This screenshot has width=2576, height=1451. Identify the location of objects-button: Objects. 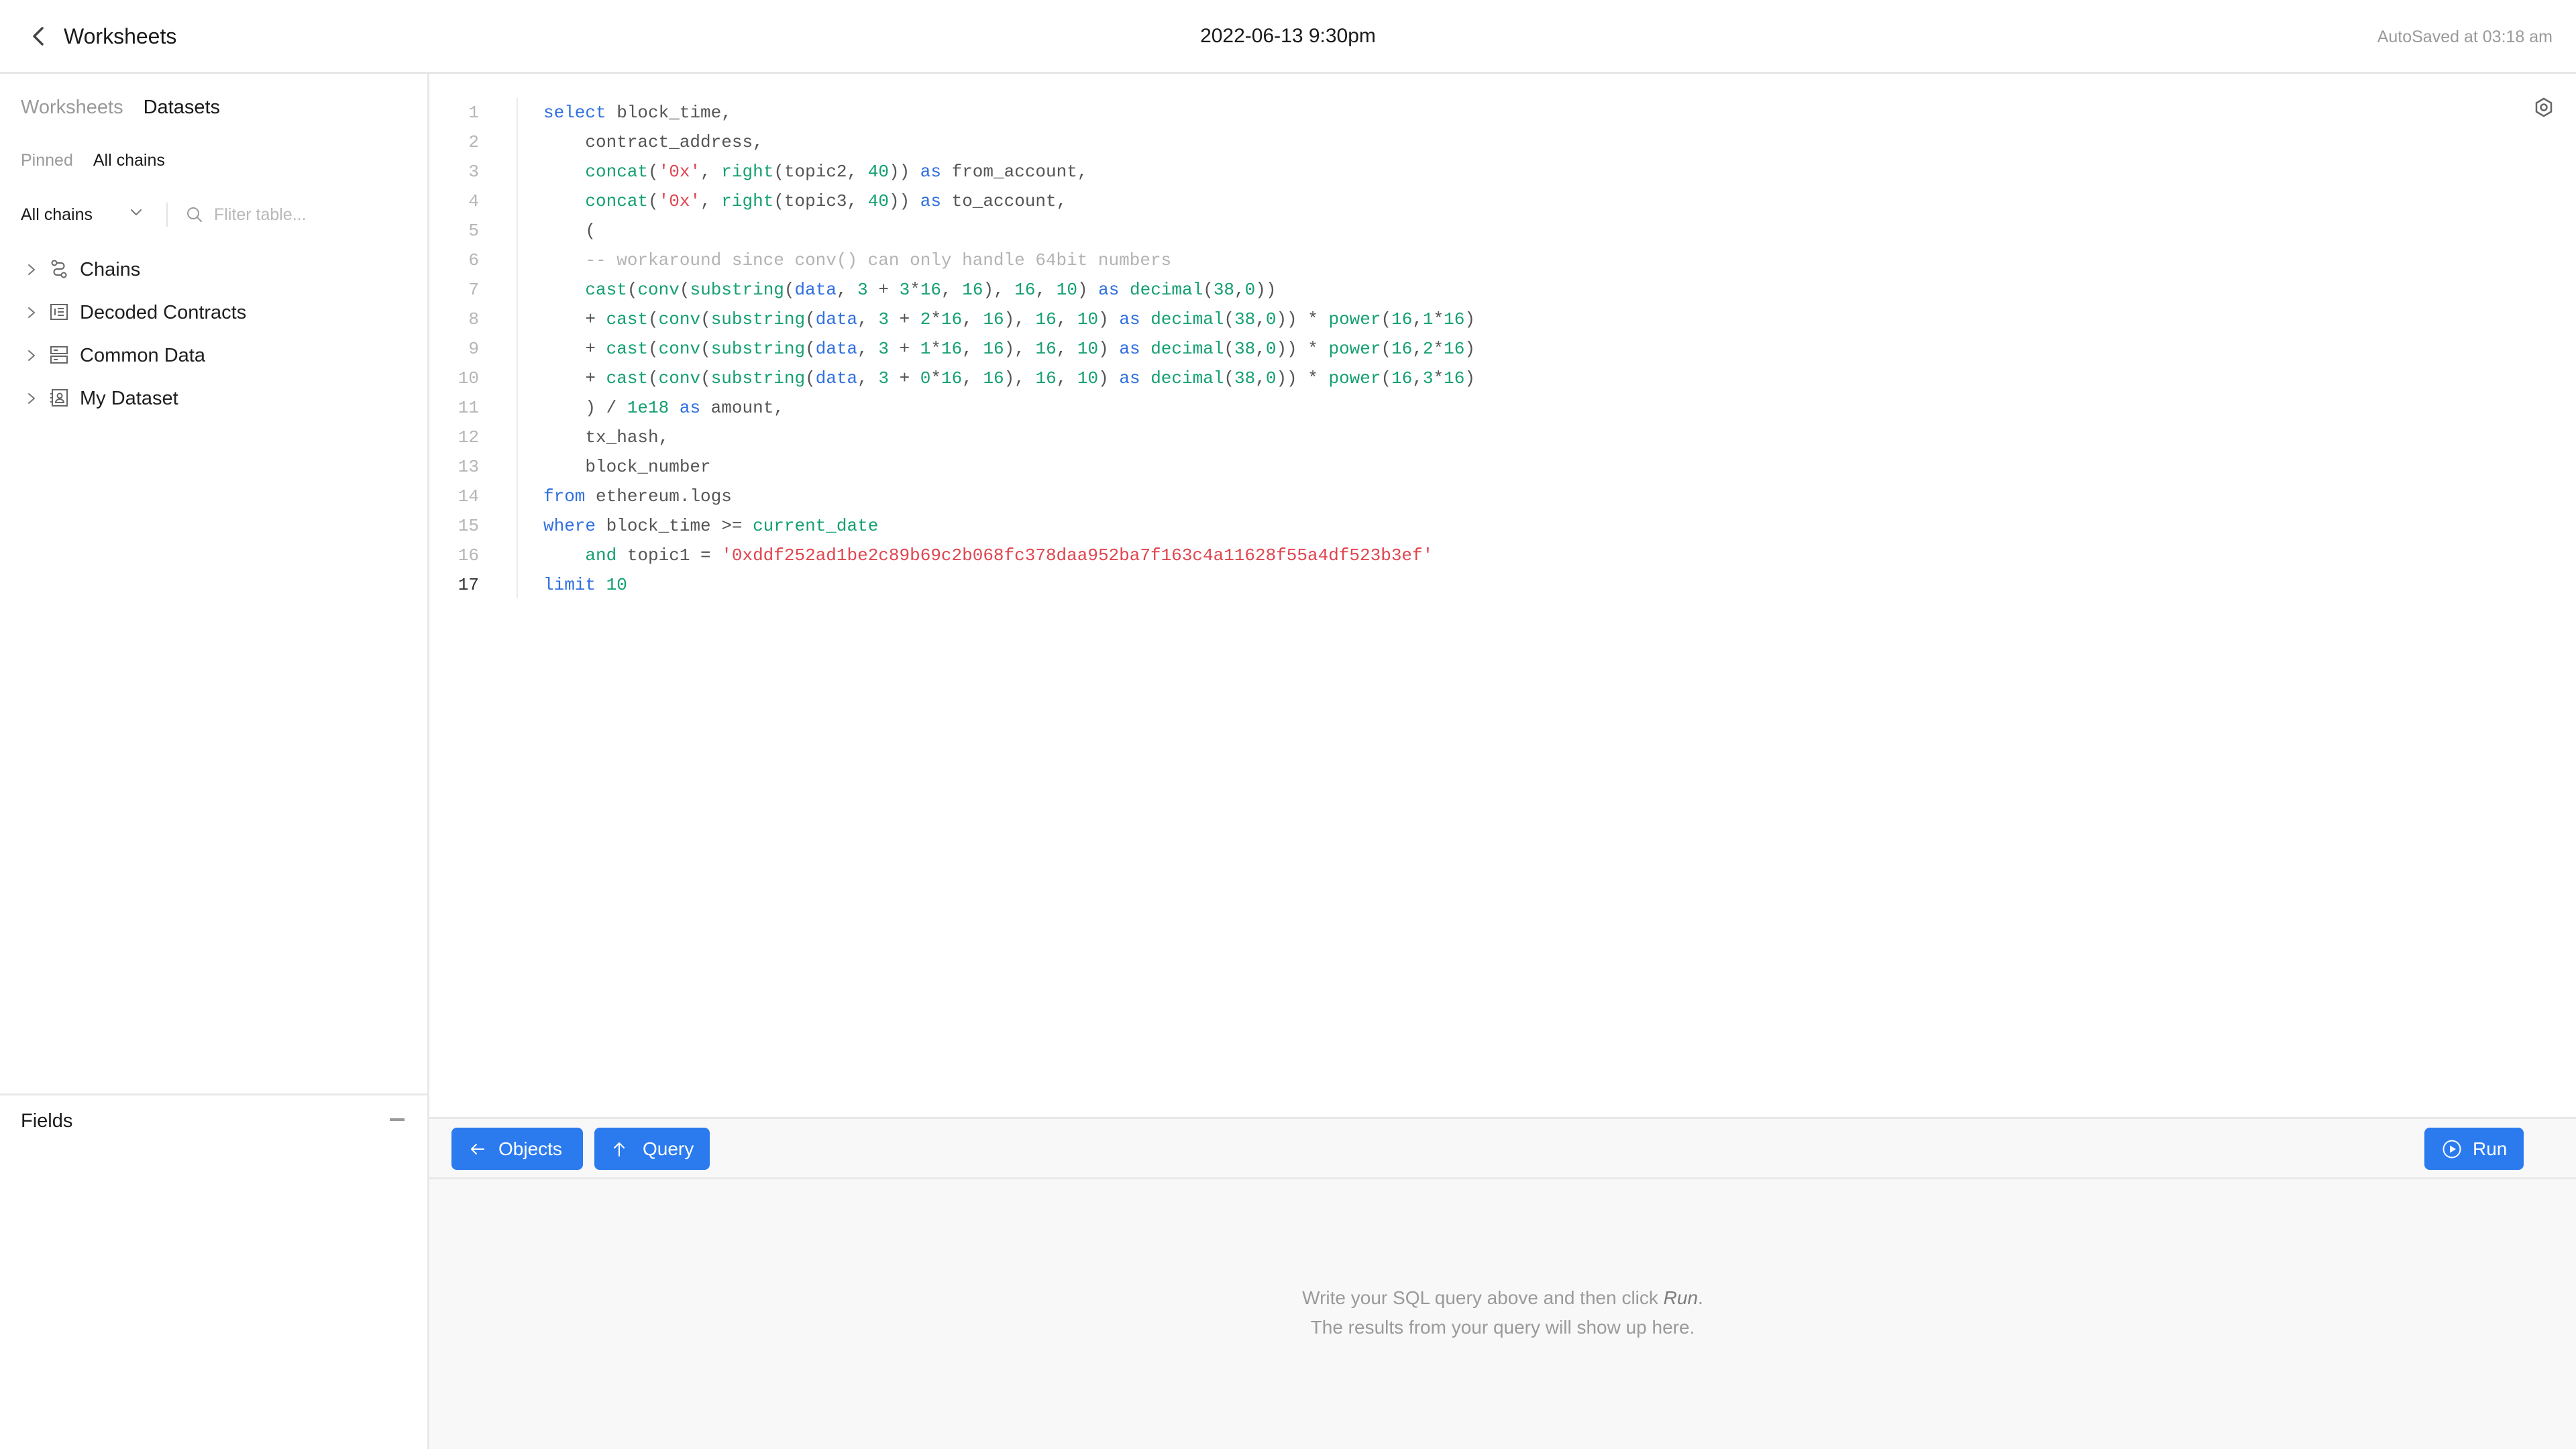
(517, 1149).